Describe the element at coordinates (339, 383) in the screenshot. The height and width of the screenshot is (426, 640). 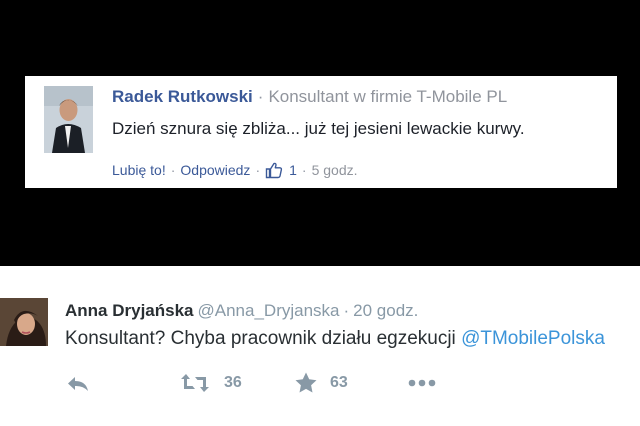
I see `favorite-count: 63` at that location.